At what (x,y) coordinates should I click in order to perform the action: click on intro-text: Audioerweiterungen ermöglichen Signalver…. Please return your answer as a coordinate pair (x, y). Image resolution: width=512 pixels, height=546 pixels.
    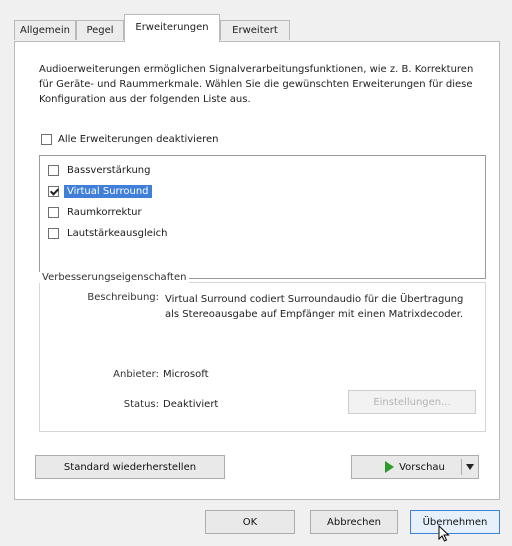
    Looking at the image, I should click on (256, 84).